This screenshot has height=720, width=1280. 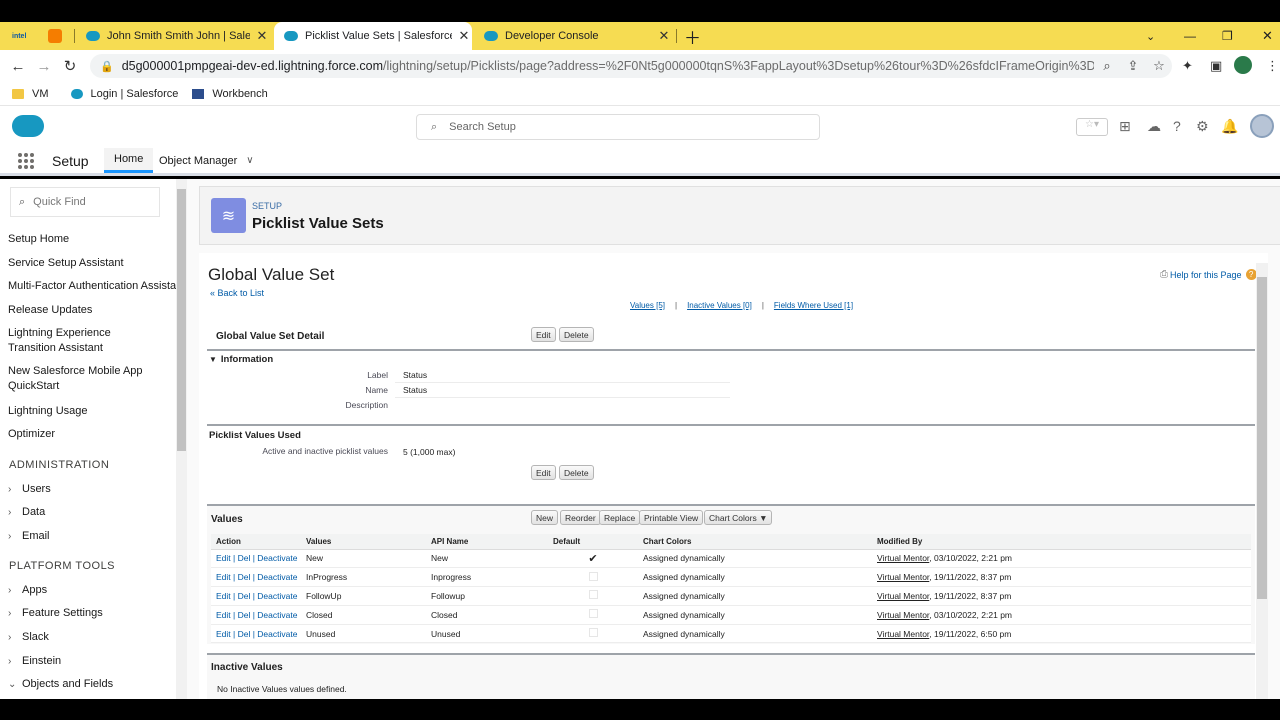 What do you see at coordinates (124, 94) in the screenshot?
I see `bookmark-login-salesforce: Login | Salesforce` at bounding box center [124, 94].